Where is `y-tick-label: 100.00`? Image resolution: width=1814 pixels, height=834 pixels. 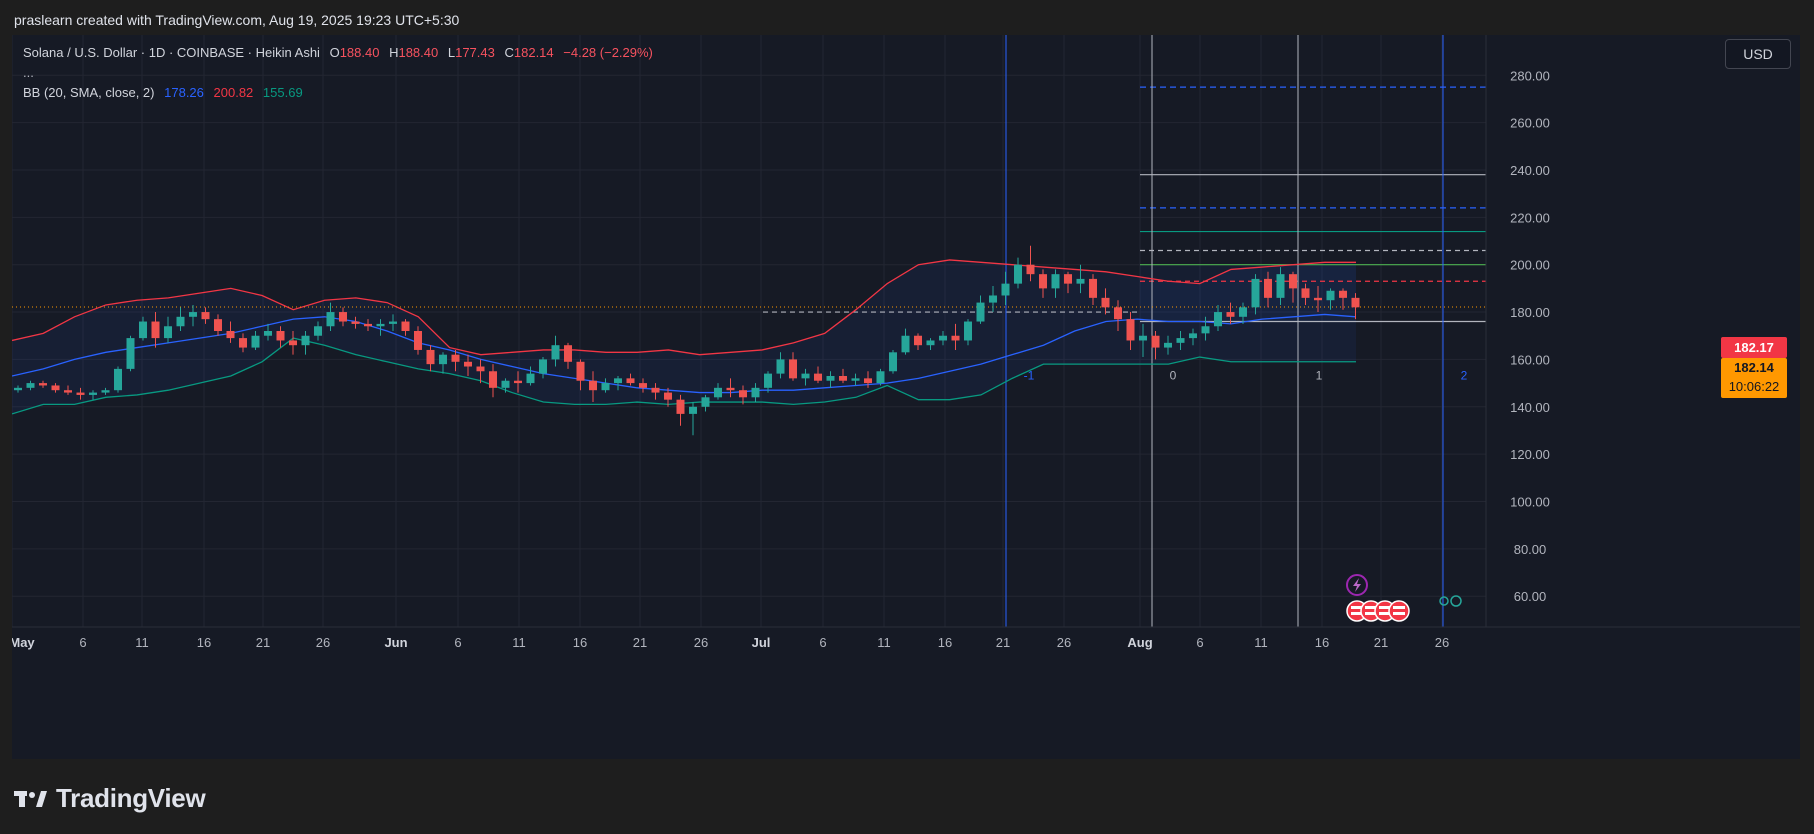 y-tick-label: 100.00 is located at coordinates (1530, 501).